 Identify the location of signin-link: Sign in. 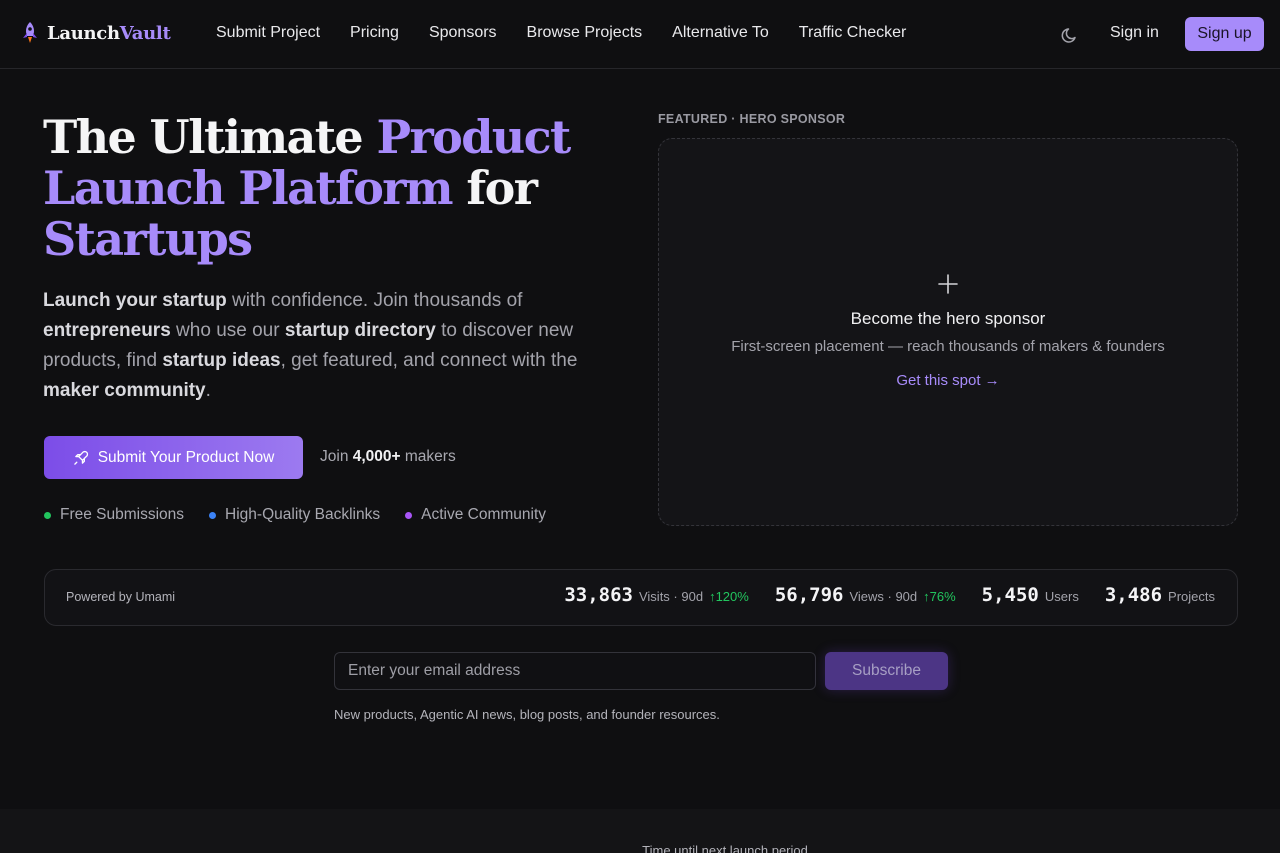
(1134, 33).